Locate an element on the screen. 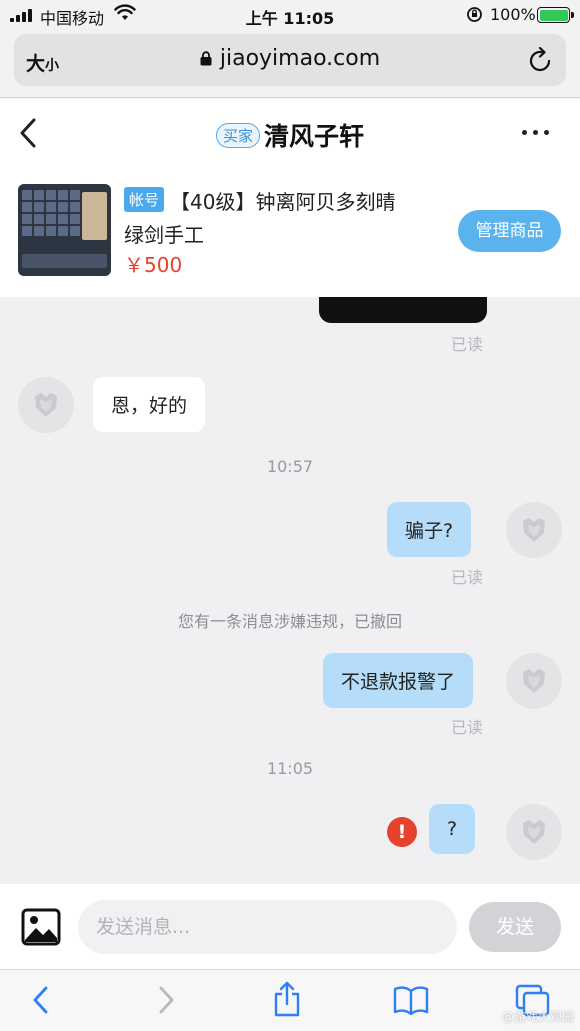  product-type-badge: 帐号 is located at coordinates (144, 199).